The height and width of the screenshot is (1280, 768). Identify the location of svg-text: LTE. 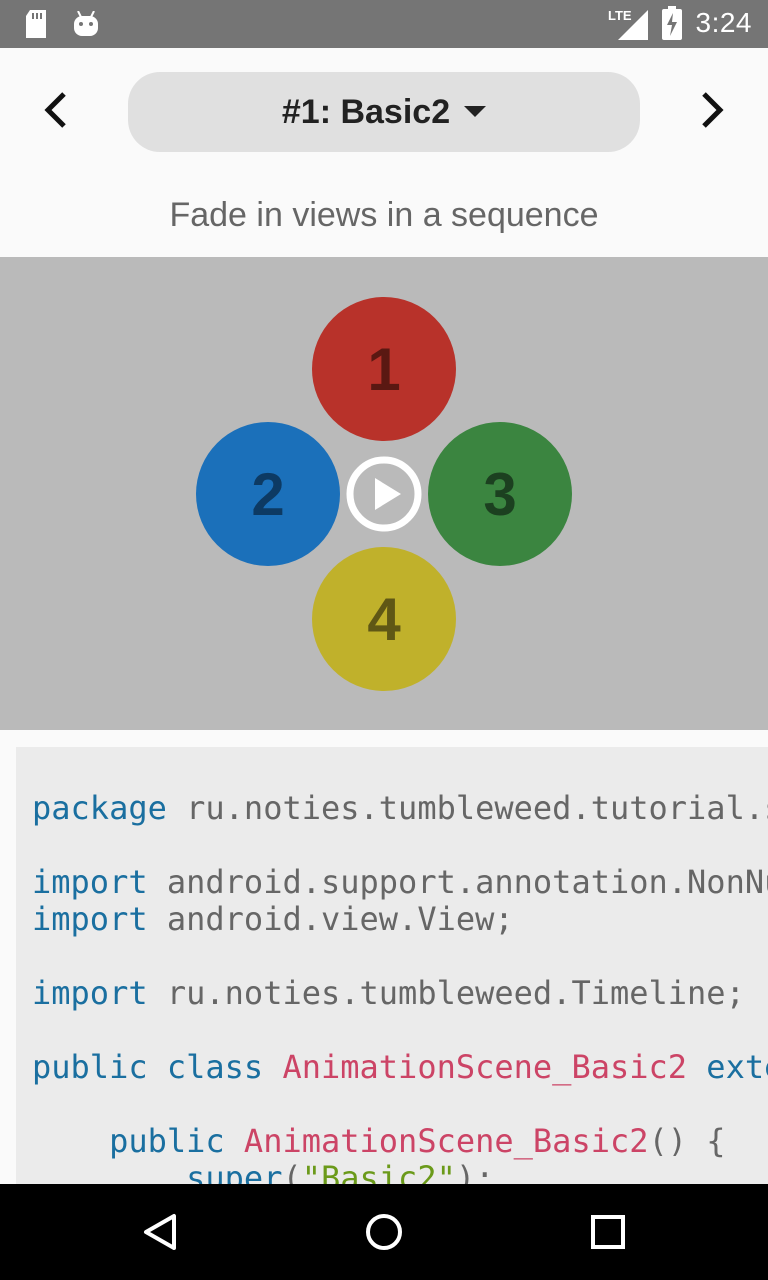
(620, 15).